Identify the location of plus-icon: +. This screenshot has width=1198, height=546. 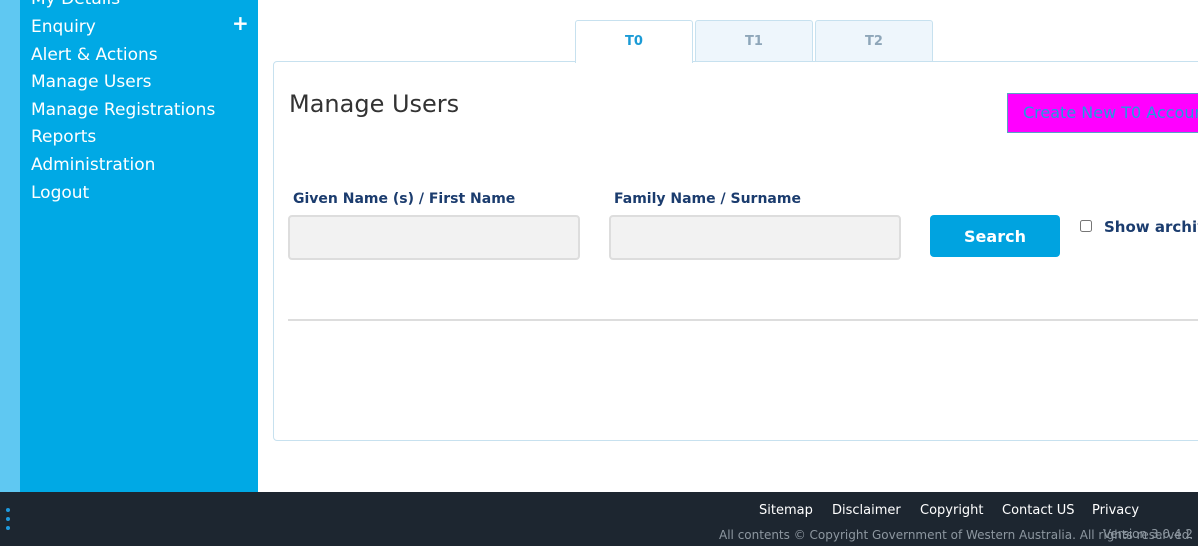
(240, 23).